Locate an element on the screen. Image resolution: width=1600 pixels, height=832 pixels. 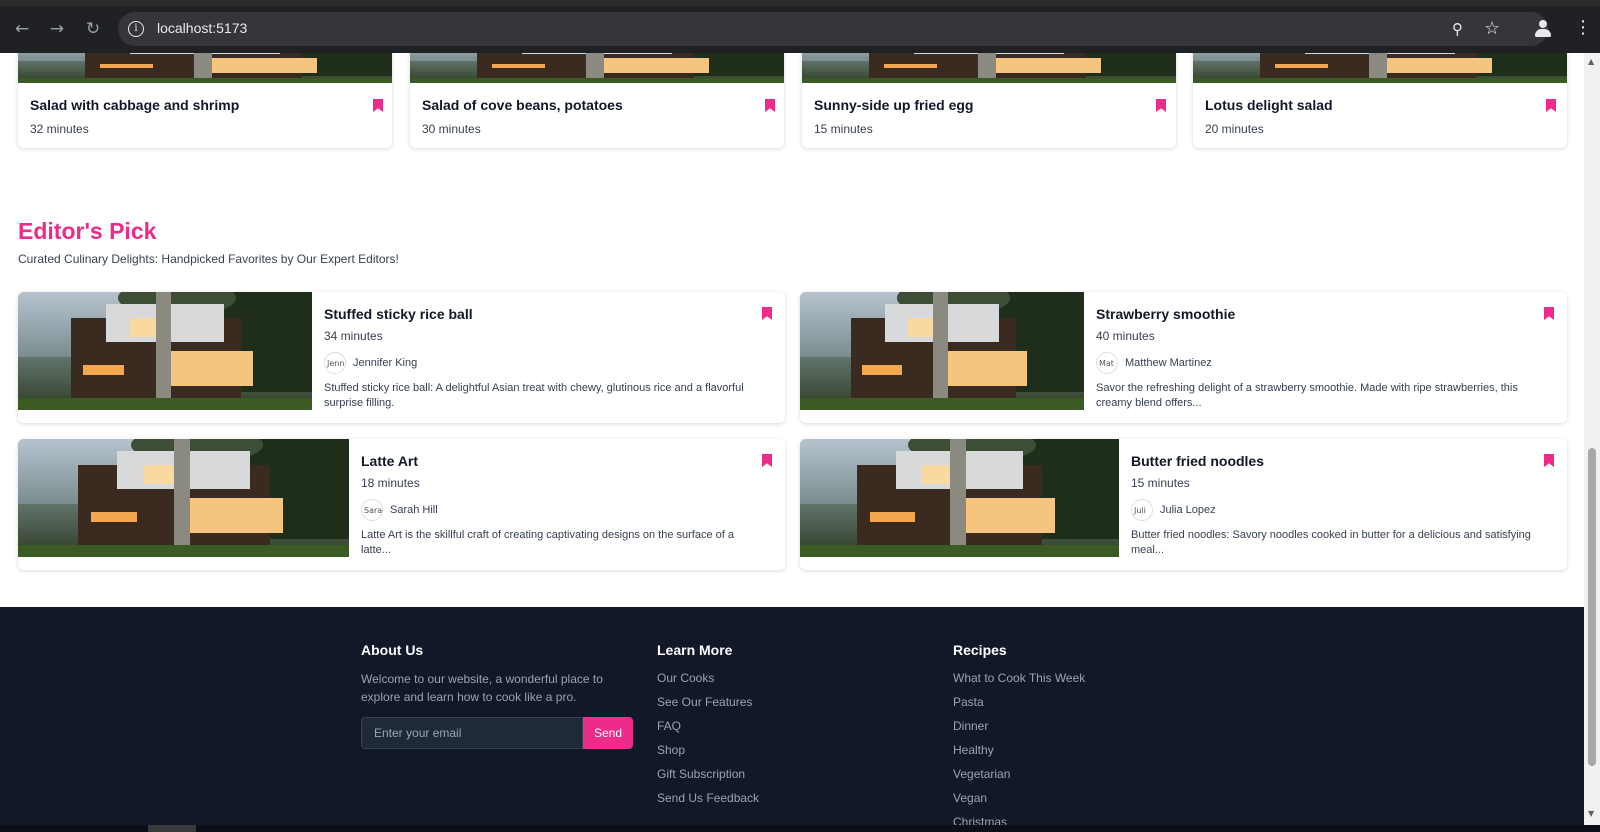
footer-link-cook-this-week: What to Cook This Week is located at coordinates (1019, 678).